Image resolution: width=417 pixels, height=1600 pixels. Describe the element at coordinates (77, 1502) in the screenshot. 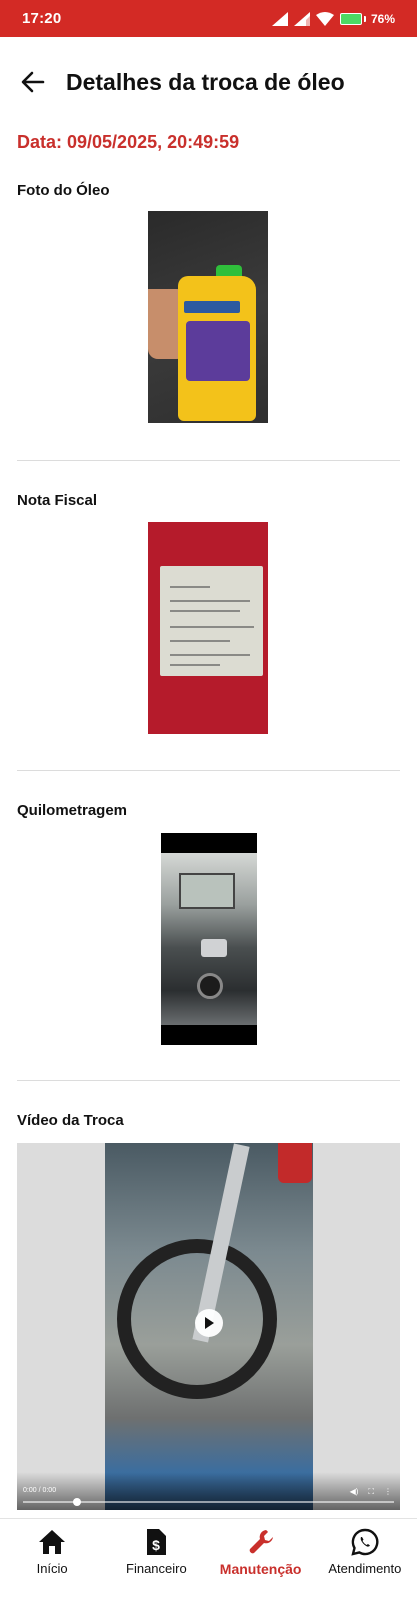

I see `video-progress-knob` at that location.